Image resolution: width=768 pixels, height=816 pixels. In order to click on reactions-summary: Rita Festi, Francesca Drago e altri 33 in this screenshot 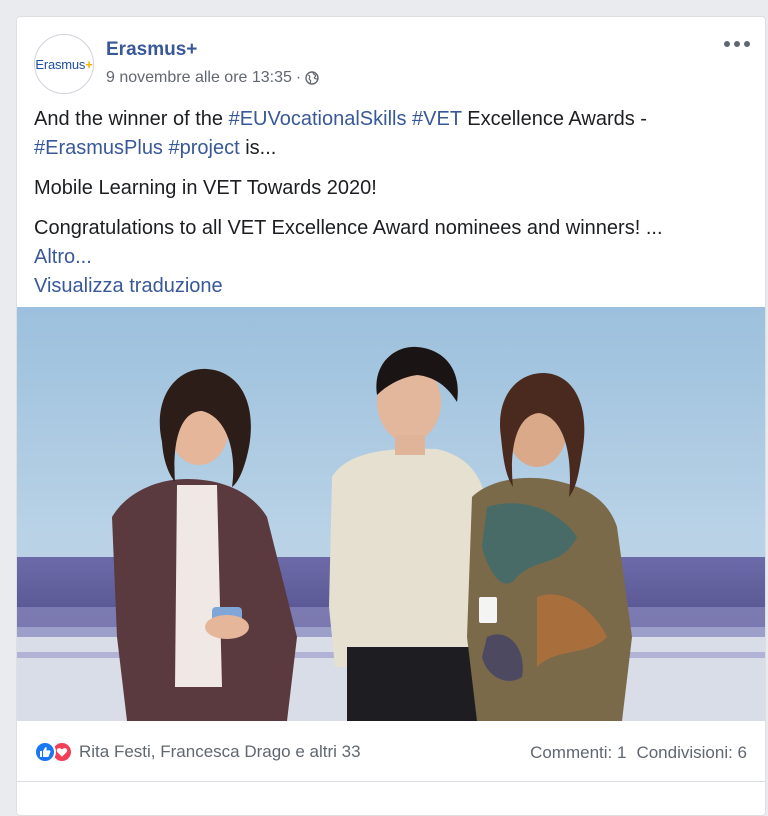, I will do `click(197, 752)`.